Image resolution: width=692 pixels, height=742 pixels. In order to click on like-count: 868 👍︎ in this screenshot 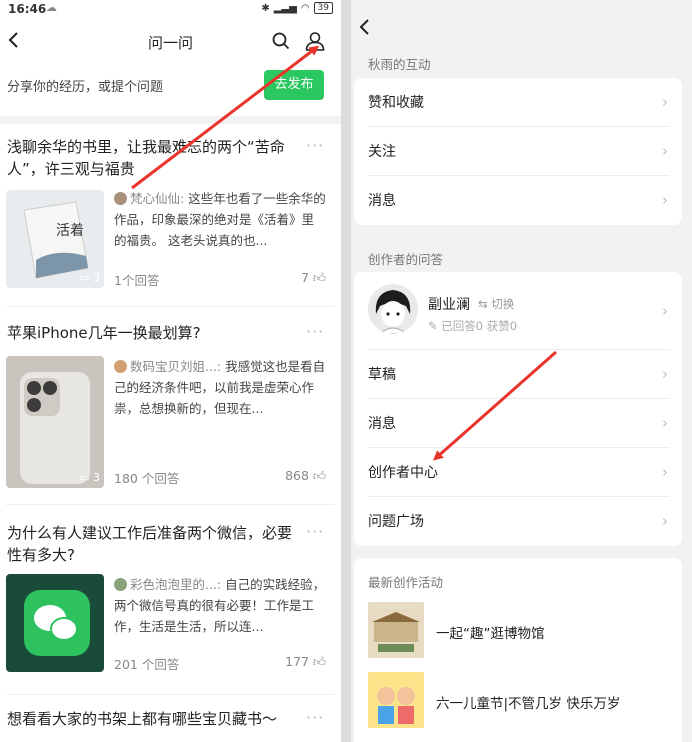, I will do `click(305, 476)`.